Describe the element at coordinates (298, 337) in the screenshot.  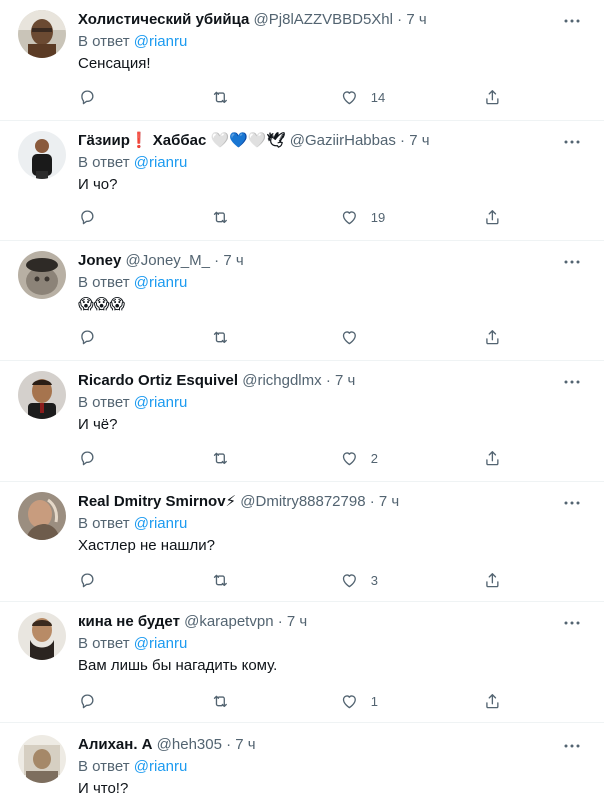
I see `action-bar` at that location.